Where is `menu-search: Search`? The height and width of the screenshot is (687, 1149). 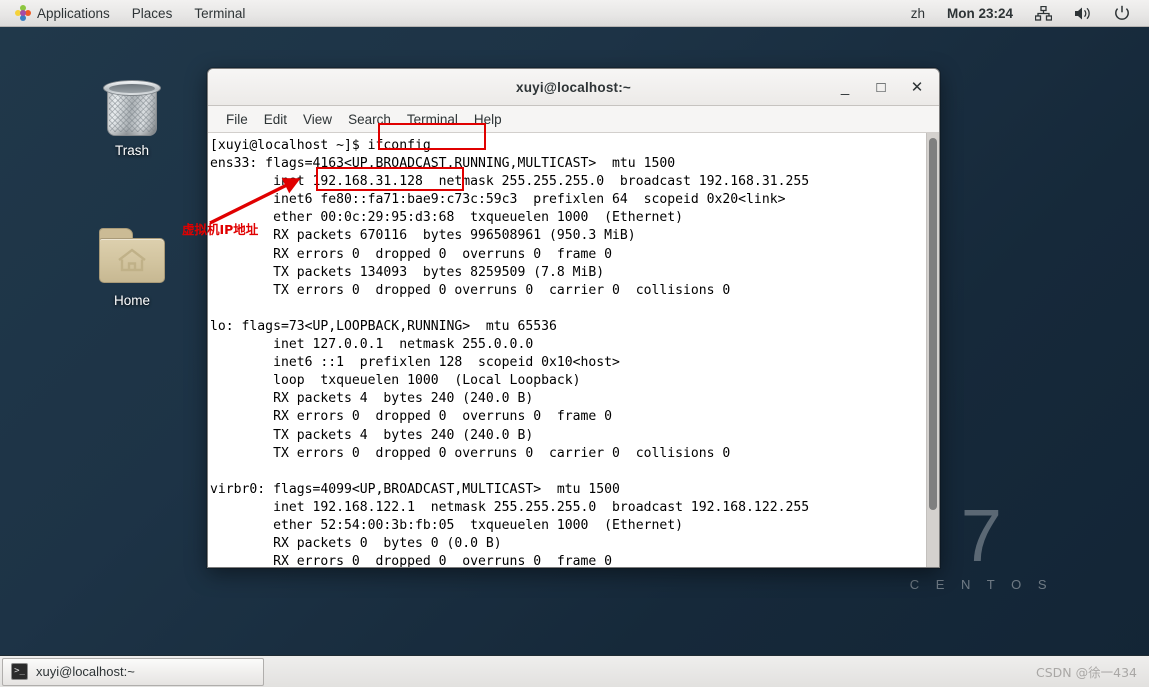 menu-search: Search is located at coordinates (369, 119).